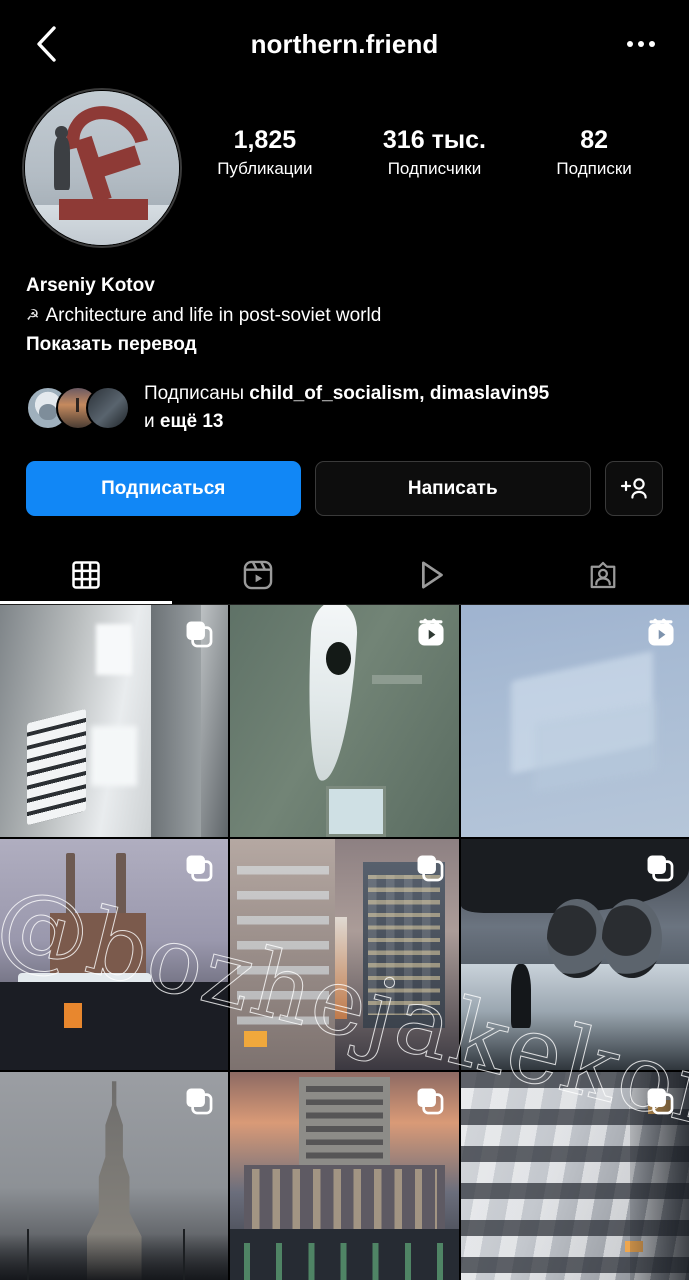  I want to click on stat-followers: 316 тыс. Подписчики, so click(434, 152).